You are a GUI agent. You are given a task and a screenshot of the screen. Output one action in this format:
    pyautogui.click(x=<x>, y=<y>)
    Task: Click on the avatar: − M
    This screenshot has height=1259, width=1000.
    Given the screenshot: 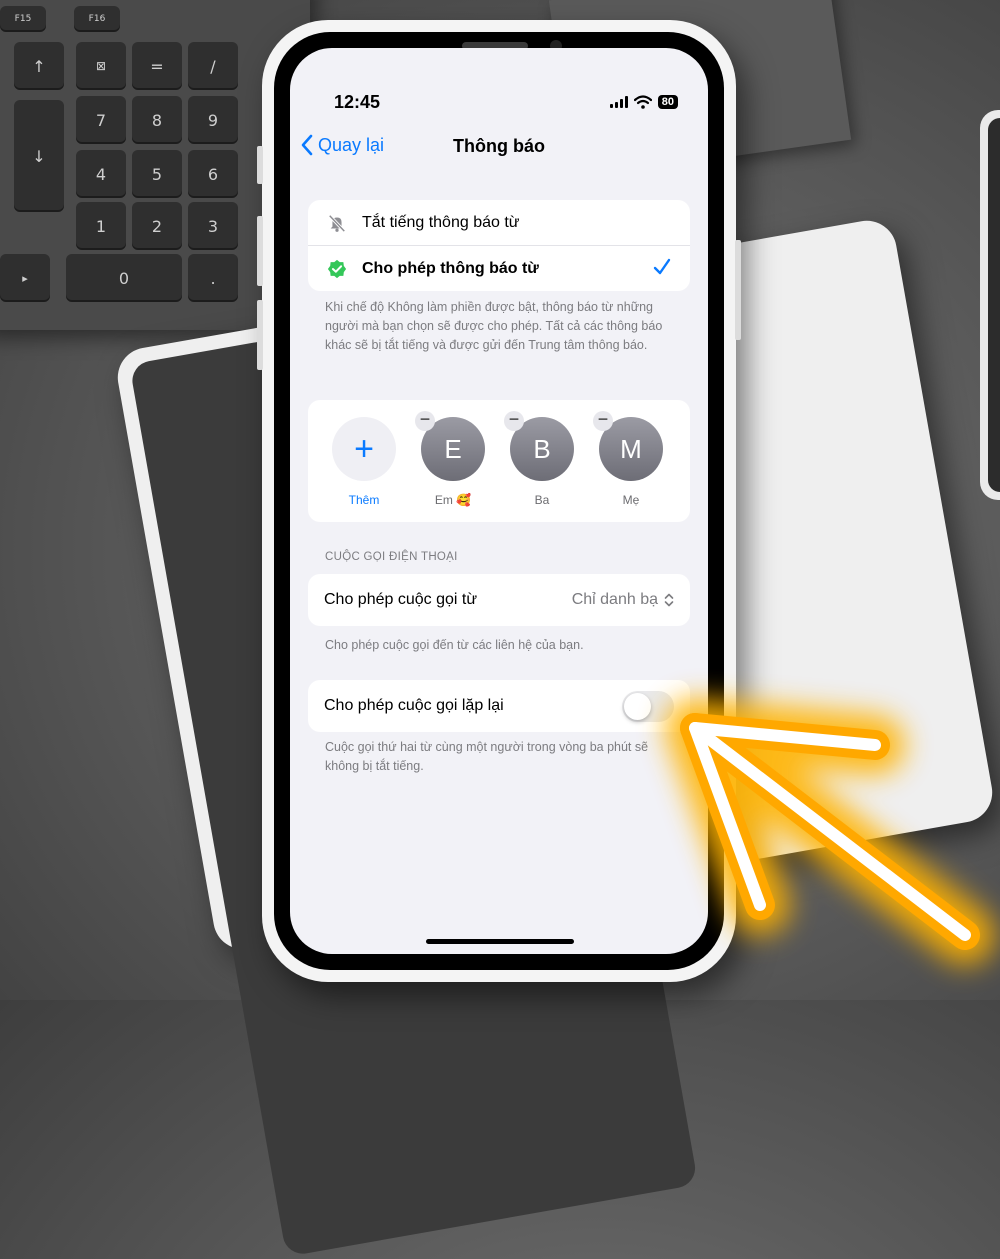 What is the action you would take?
    pyautogui.click(x=628, y=445)
    